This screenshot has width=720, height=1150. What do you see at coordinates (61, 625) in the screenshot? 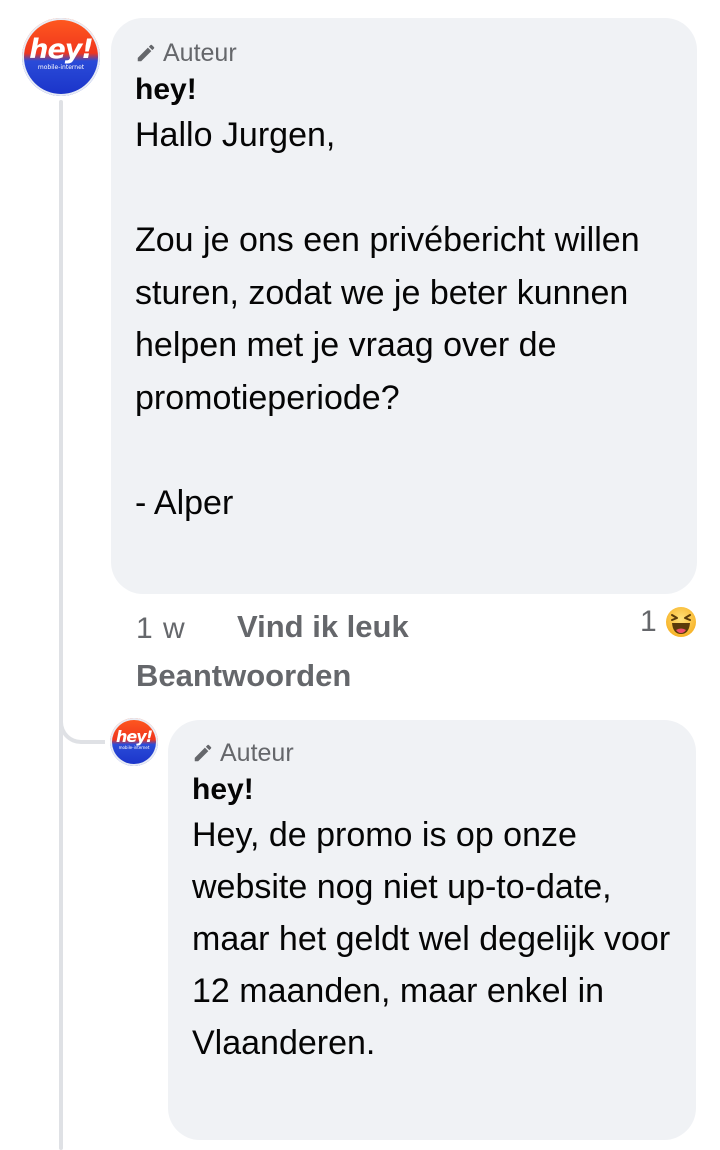
I see `thread-line` at bounding box center [61, 625].